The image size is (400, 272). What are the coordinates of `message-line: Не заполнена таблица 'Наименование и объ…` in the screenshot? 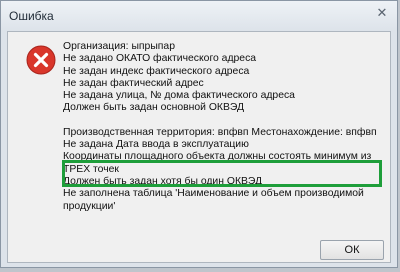 It's located at (213, 200).